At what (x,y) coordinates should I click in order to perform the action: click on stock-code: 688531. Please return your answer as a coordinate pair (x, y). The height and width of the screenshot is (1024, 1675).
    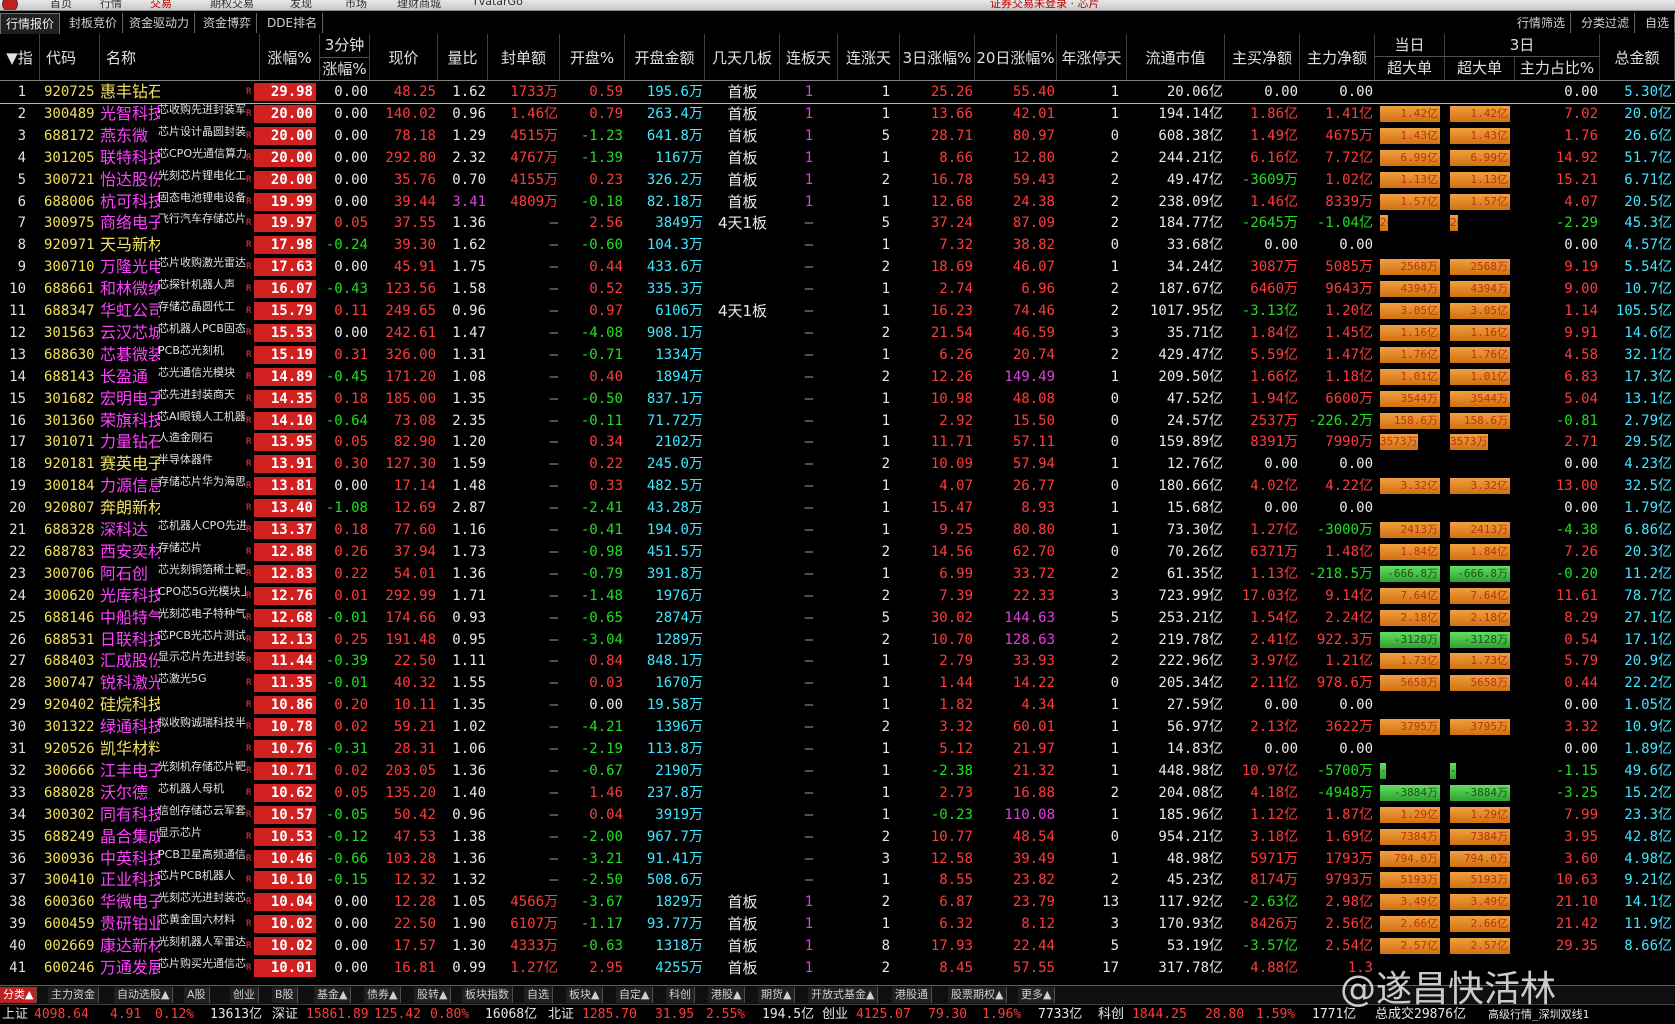
    Looking at the image, I should click on (72, 640).